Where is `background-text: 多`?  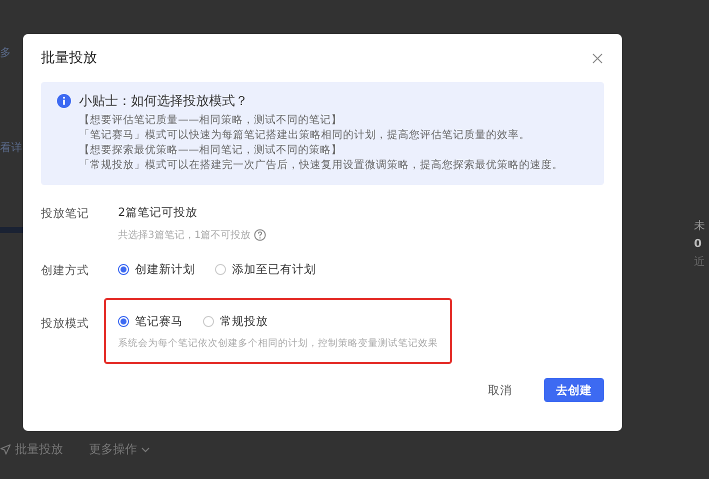
background-text: 多 is located at coordinates (6, 52).